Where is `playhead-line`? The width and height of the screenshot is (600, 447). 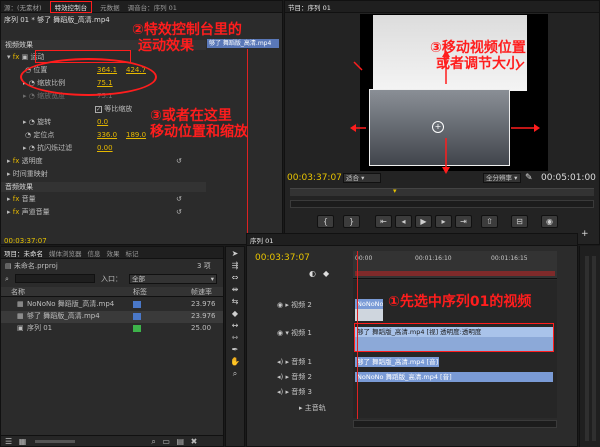
playhead-line is located at coordinates (247, 142).